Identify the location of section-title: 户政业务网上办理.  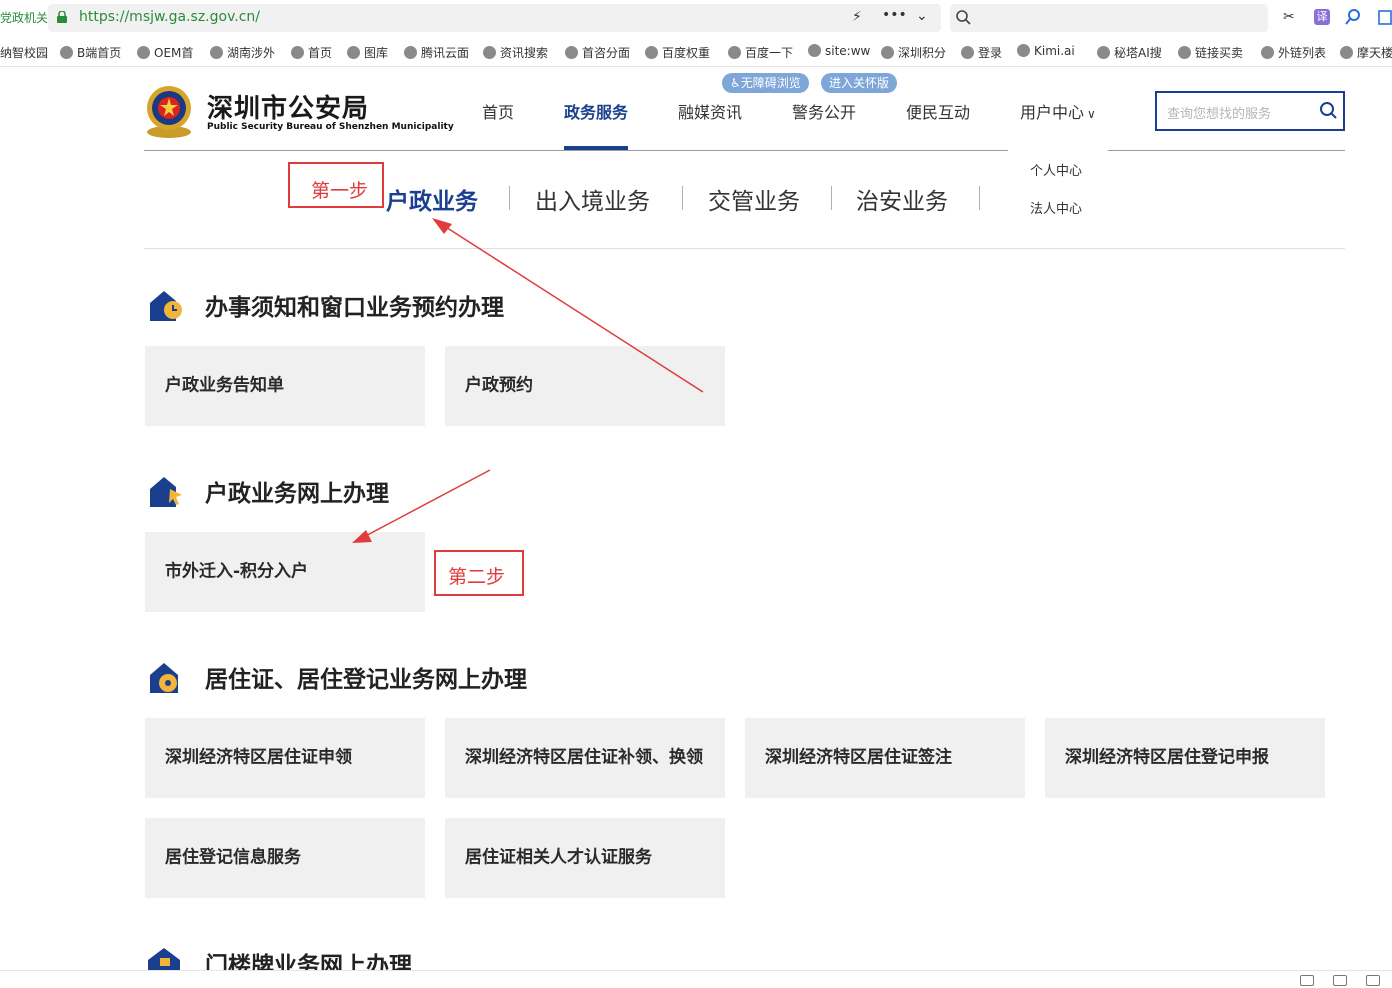
(297, 494).